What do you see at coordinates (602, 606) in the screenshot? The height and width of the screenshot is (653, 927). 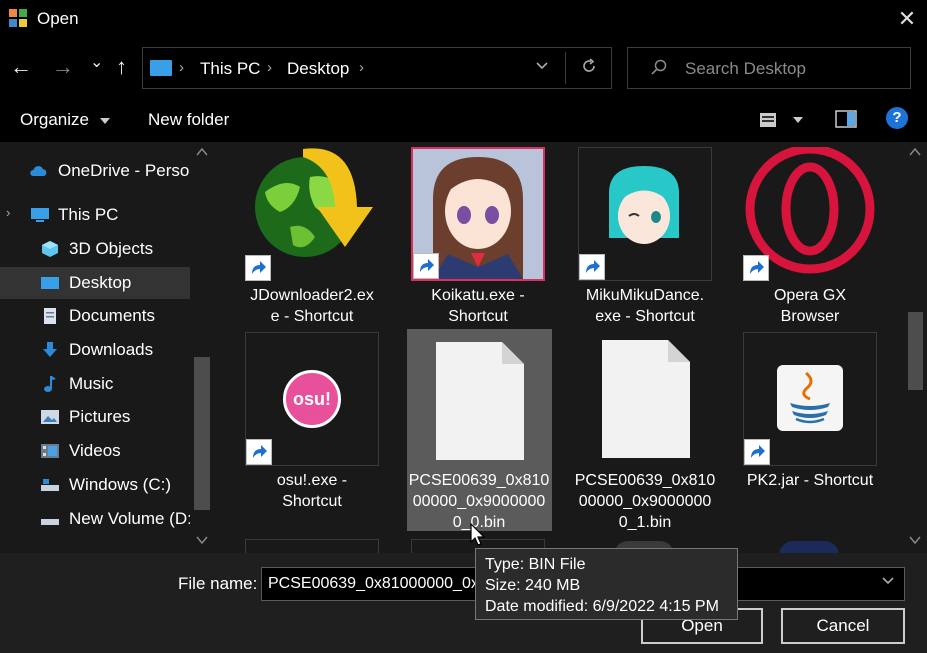 I see `tooltip-date-modified: Date modified: 6/9/2022 4:15 PM` at bounding box center [602, 606].